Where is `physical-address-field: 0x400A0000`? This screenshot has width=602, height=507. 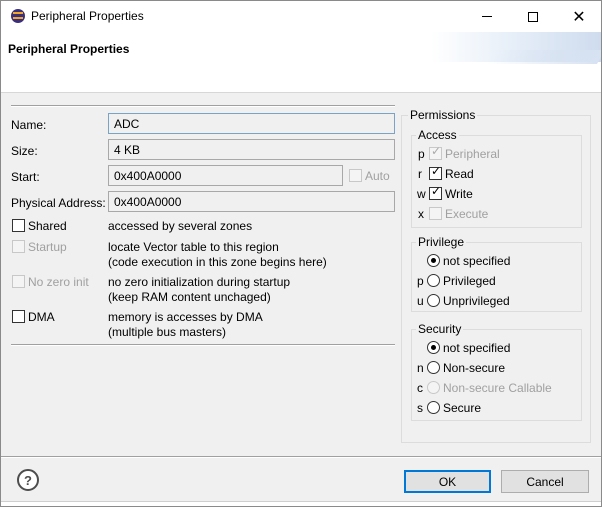 physical-address-field: 0x400A0000 is located at coordinates (251, 201).